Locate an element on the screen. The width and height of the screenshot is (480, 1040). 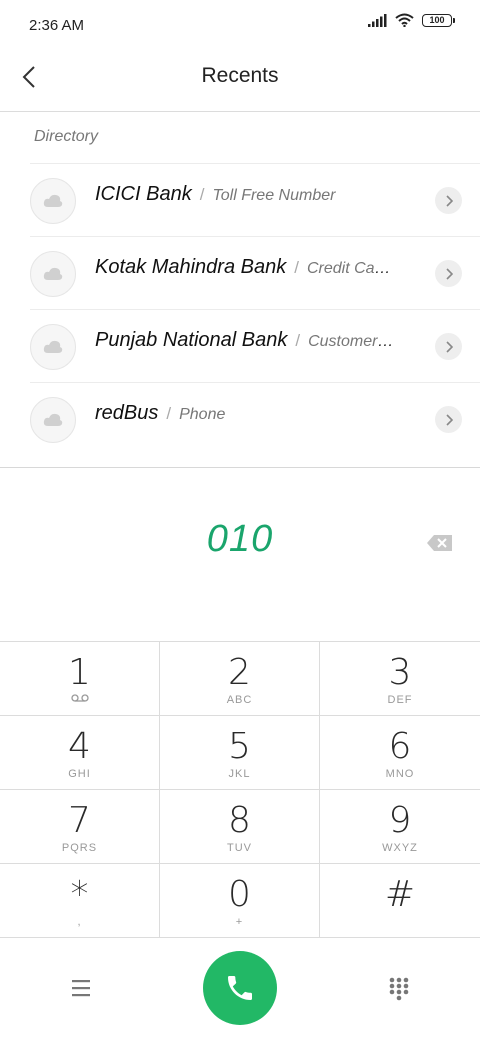
key-digit: 1 is located at coordinates (79, 672).